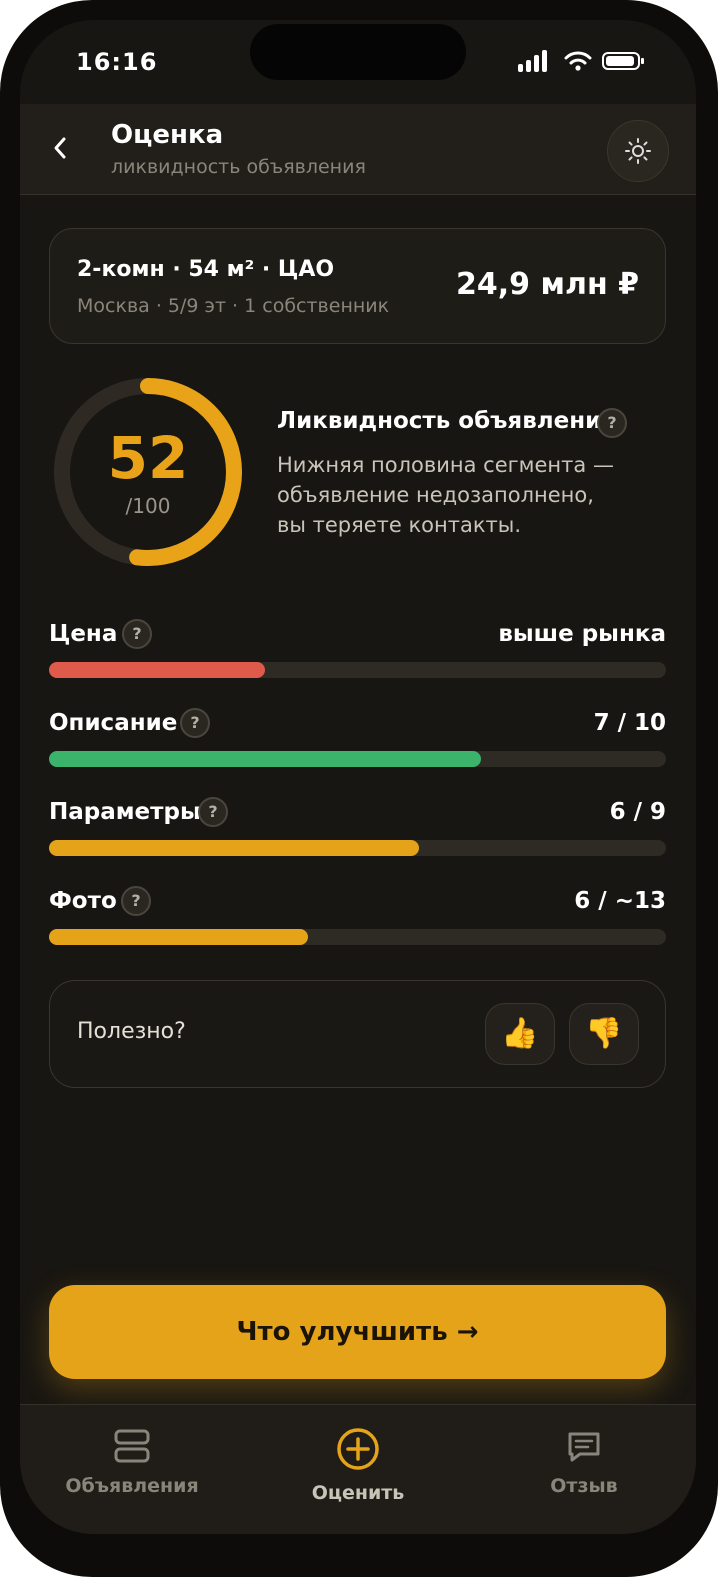  I want to click on metric-label: Фото, so click(83, 901).